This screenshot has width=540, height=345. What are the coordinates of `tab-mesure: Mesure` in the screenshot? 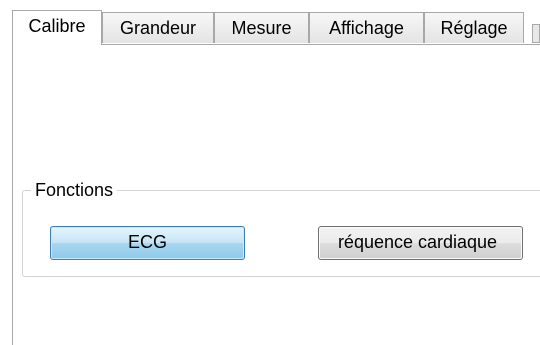 It's located at (261, 27).